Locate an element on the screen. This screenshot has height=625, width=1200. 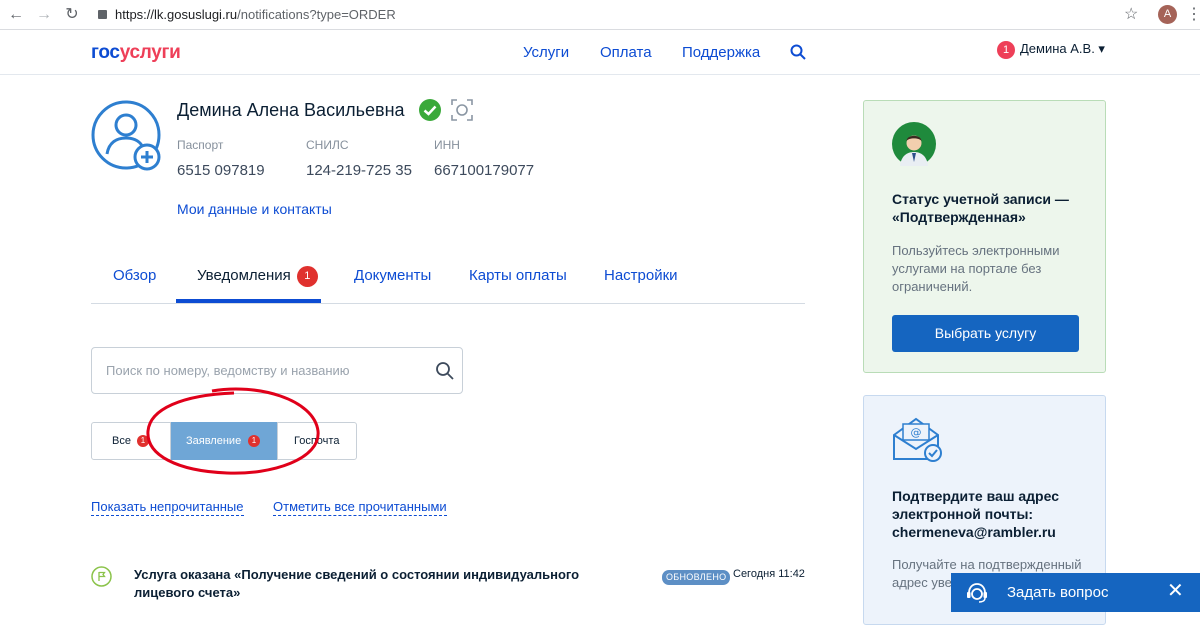
tab-documents: Документы is located at coordinates (392, 275).